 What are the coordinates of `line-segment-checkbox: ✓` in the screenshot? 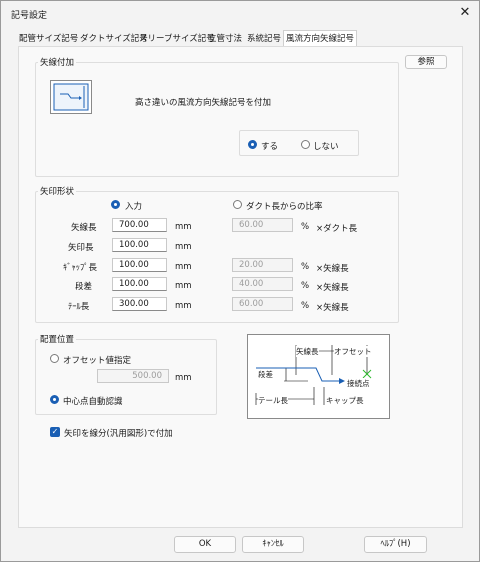 It's located at (55, 432).